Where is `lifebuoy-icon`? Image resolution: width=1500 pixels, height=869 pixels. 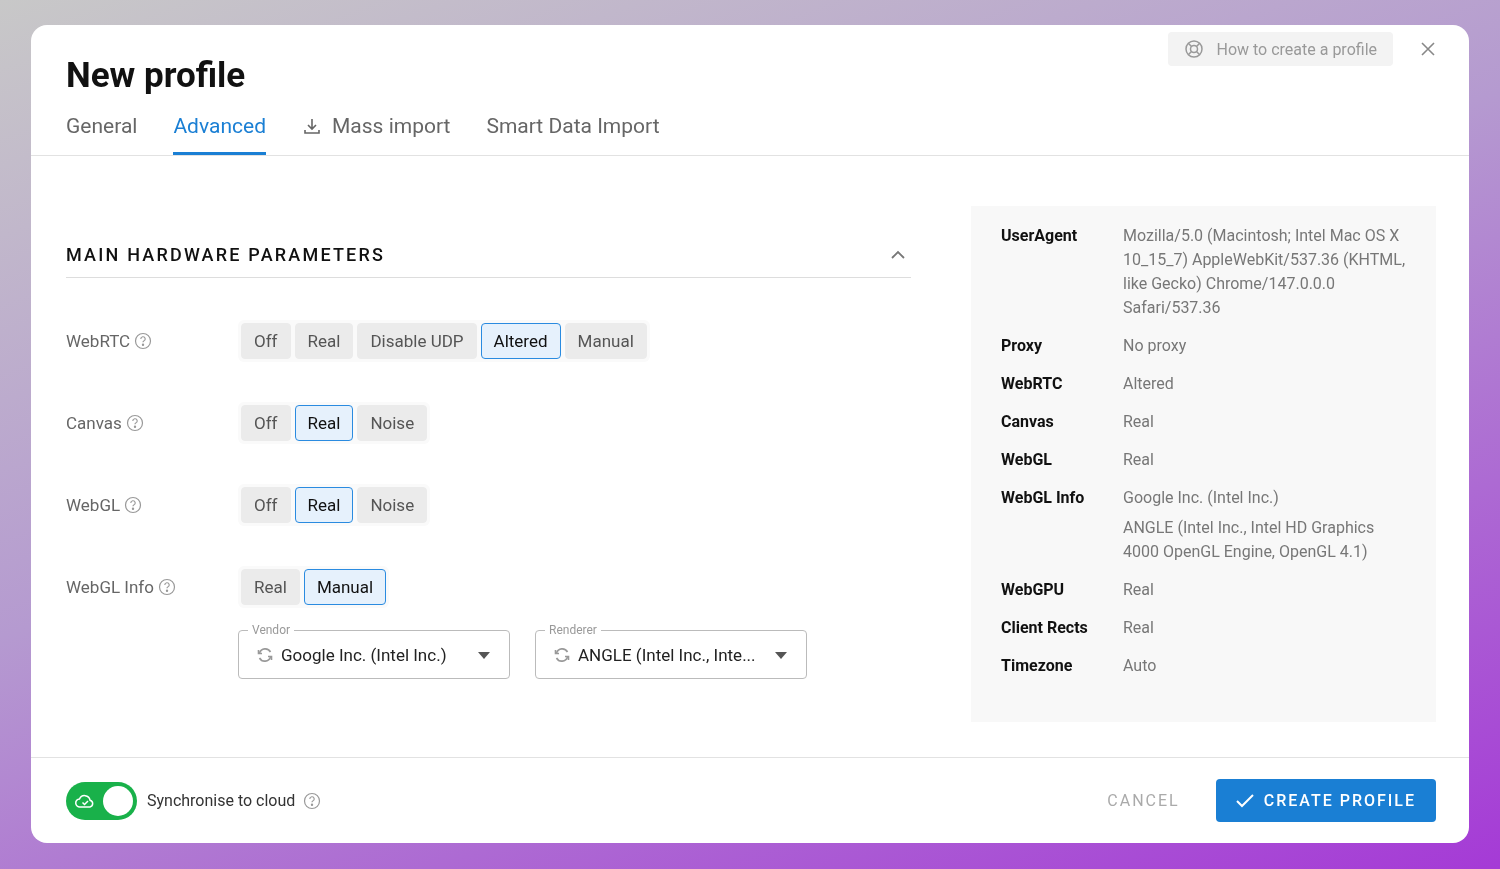
lifebuoy-icon is located at coordinates (1194, 49).